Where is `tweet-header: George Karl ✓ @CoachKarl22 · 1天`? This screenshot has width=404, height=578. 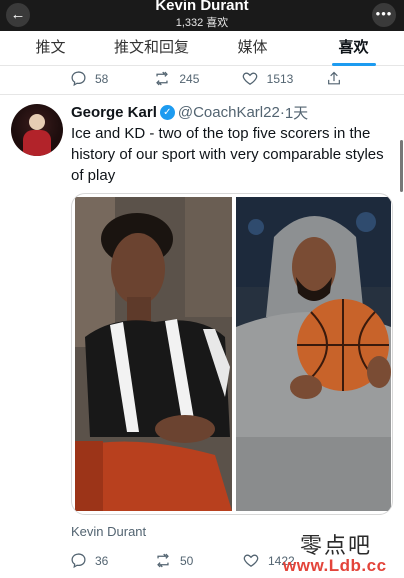
tweet-header: George Karl ✓ @CoachKarl22 · 1天 is located at coordinates (189, 112).